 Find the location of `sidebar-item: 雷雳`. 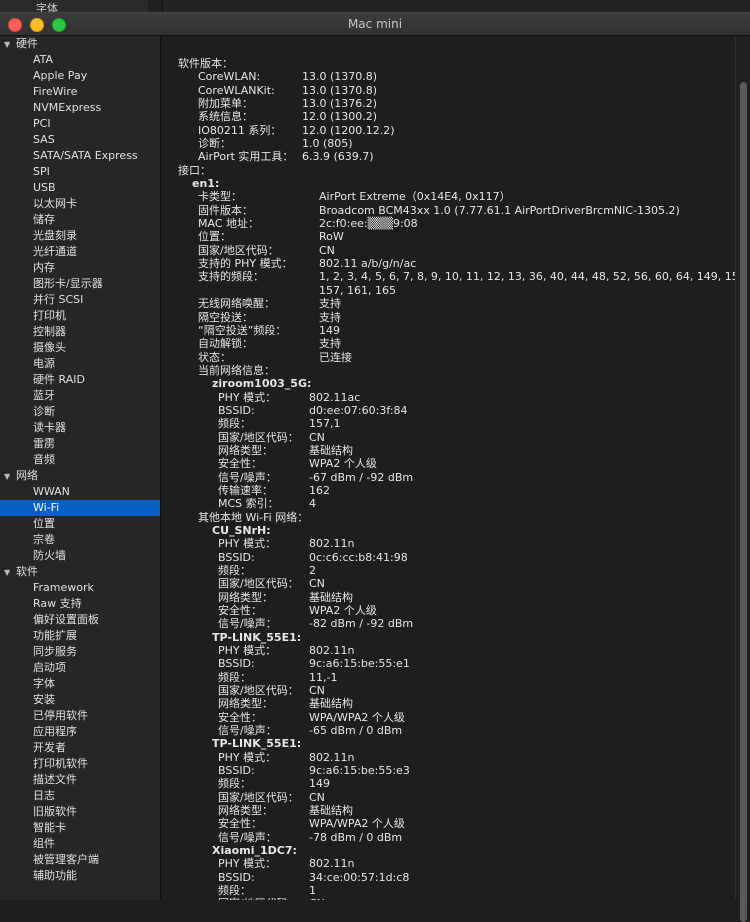

sidebar-item: 雷雳 is located at coordinates (80, 444).